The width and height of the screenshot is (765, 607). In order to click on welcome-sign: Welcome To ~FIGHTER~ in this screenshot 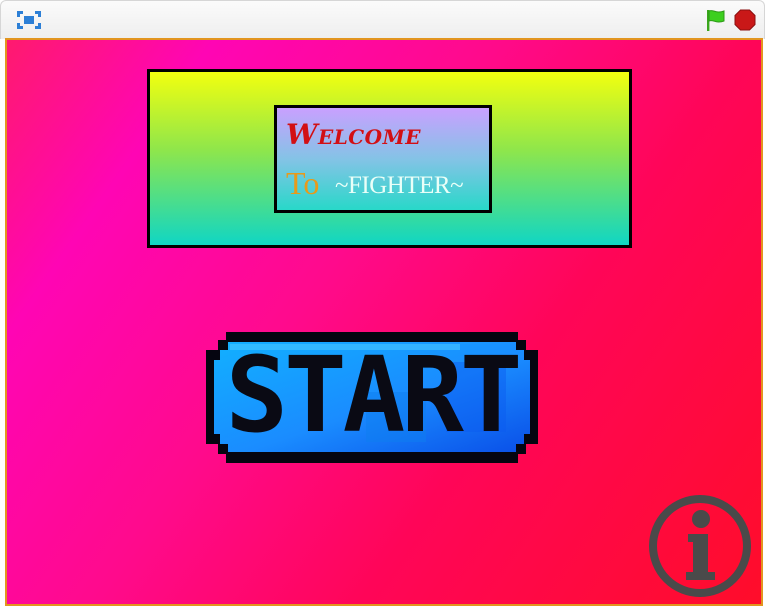, I will do `click(383, 159)`.